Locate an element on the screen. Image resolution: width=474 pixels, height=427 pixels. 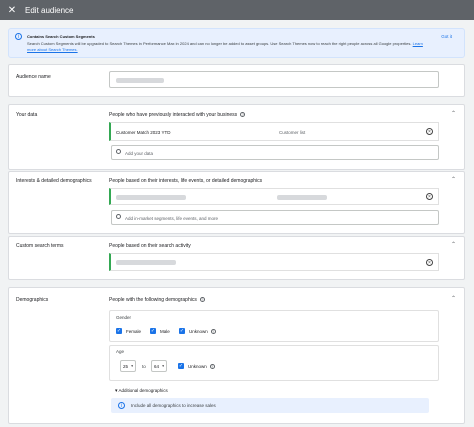
male-checkbox: ✓ is located at coordinates (153, 331).